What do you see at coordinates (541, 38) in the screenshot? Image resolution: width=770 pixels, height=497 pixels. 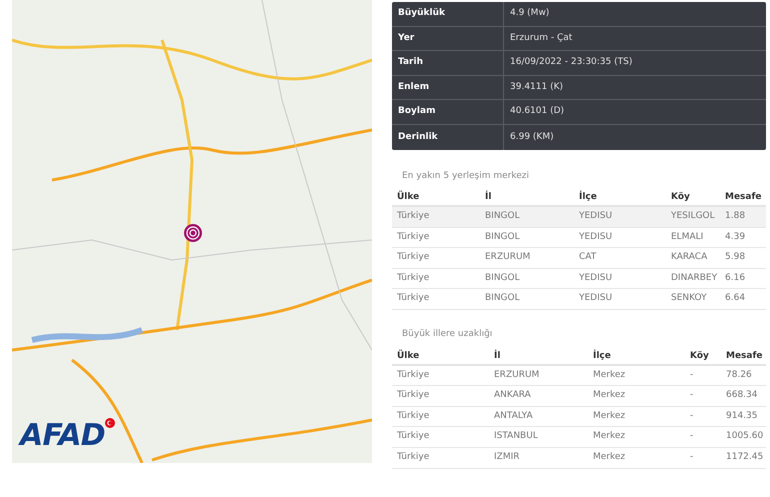 I see `detail-value: Erzurum - Çat` at bounding box center [541, 38].